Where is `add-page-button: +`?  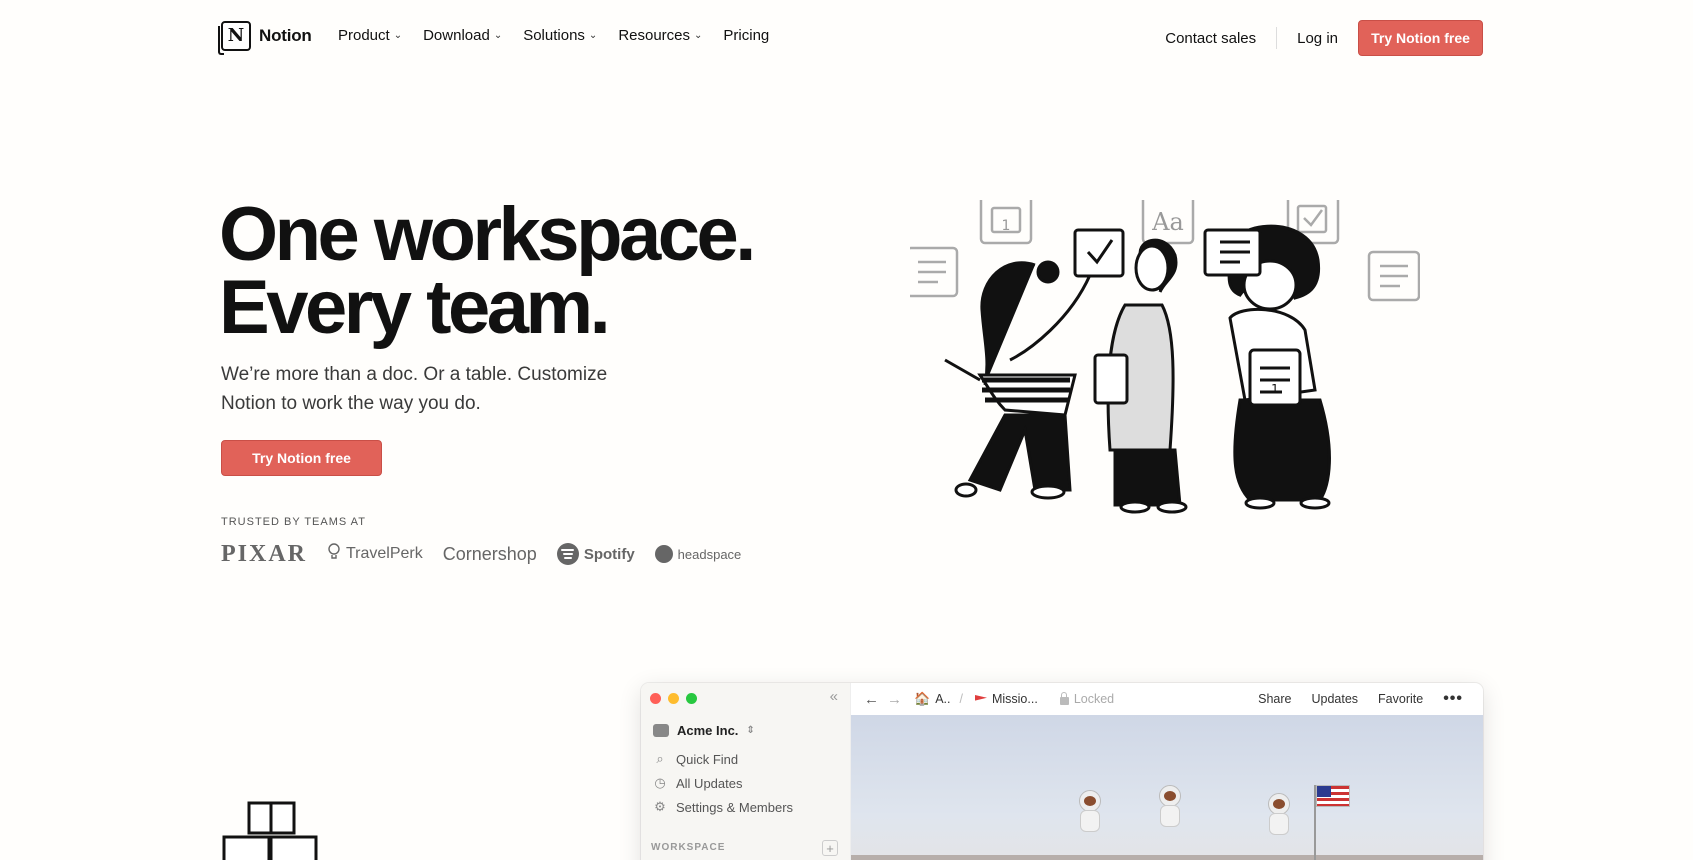 add-page-button: + is located at coordinates (830, 848).